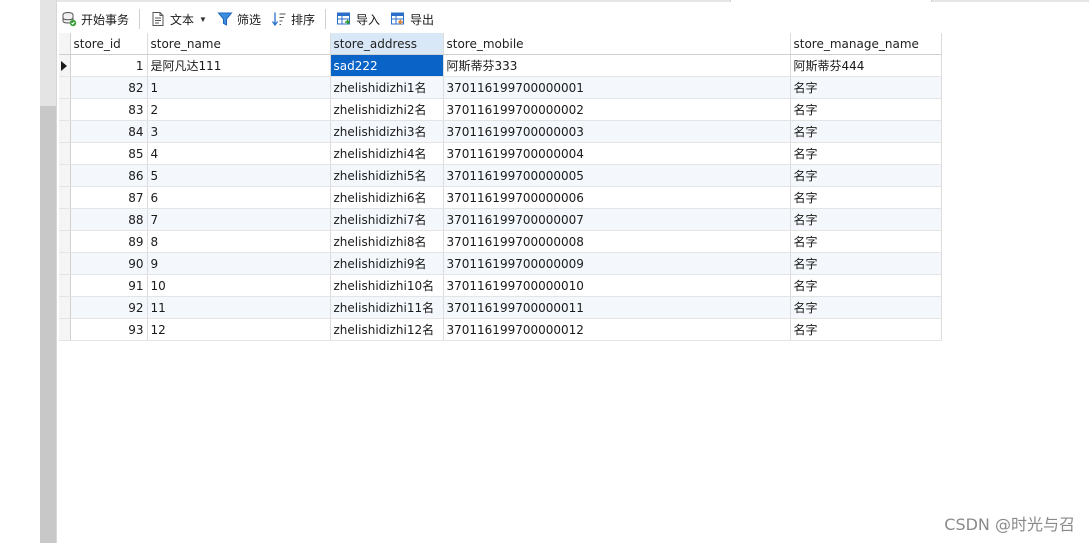 The height and width of the screenshot is (543, 1089). I want to click on table-row: 83 2 zhelishidizhi2名 370116199700000002 名字, so click(500, 109).